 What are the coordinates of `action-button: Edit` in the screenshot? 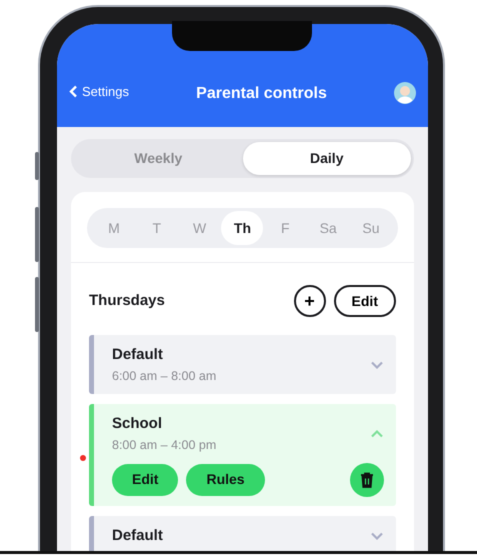 It's located at (145, 480).